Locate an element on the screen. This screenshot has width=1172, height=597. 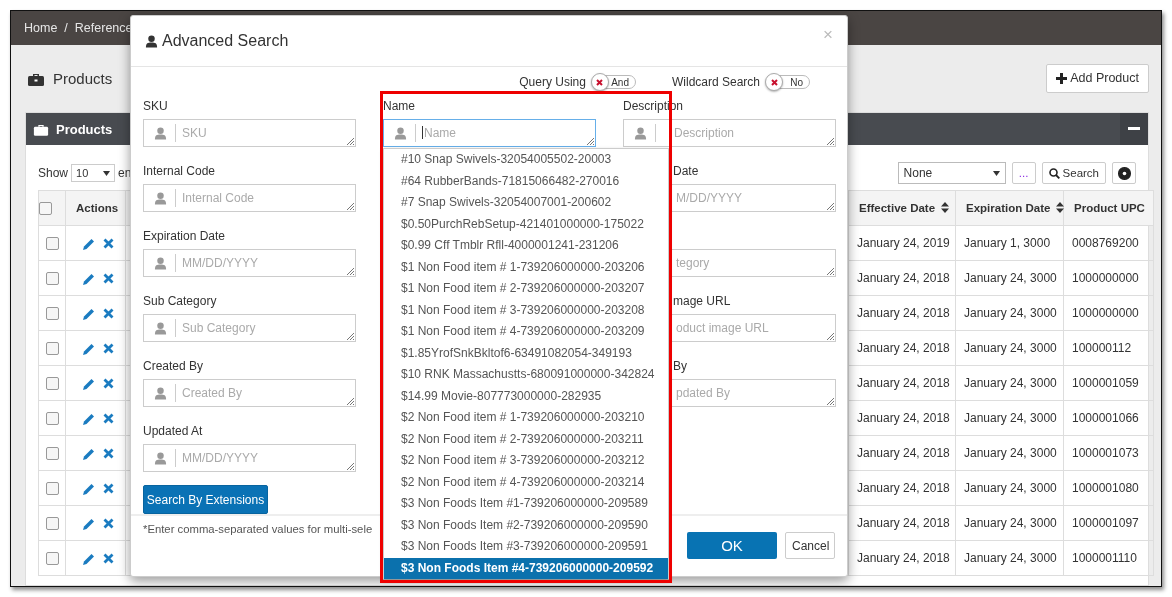
plus-icon is located at coordinates (1062, 78).